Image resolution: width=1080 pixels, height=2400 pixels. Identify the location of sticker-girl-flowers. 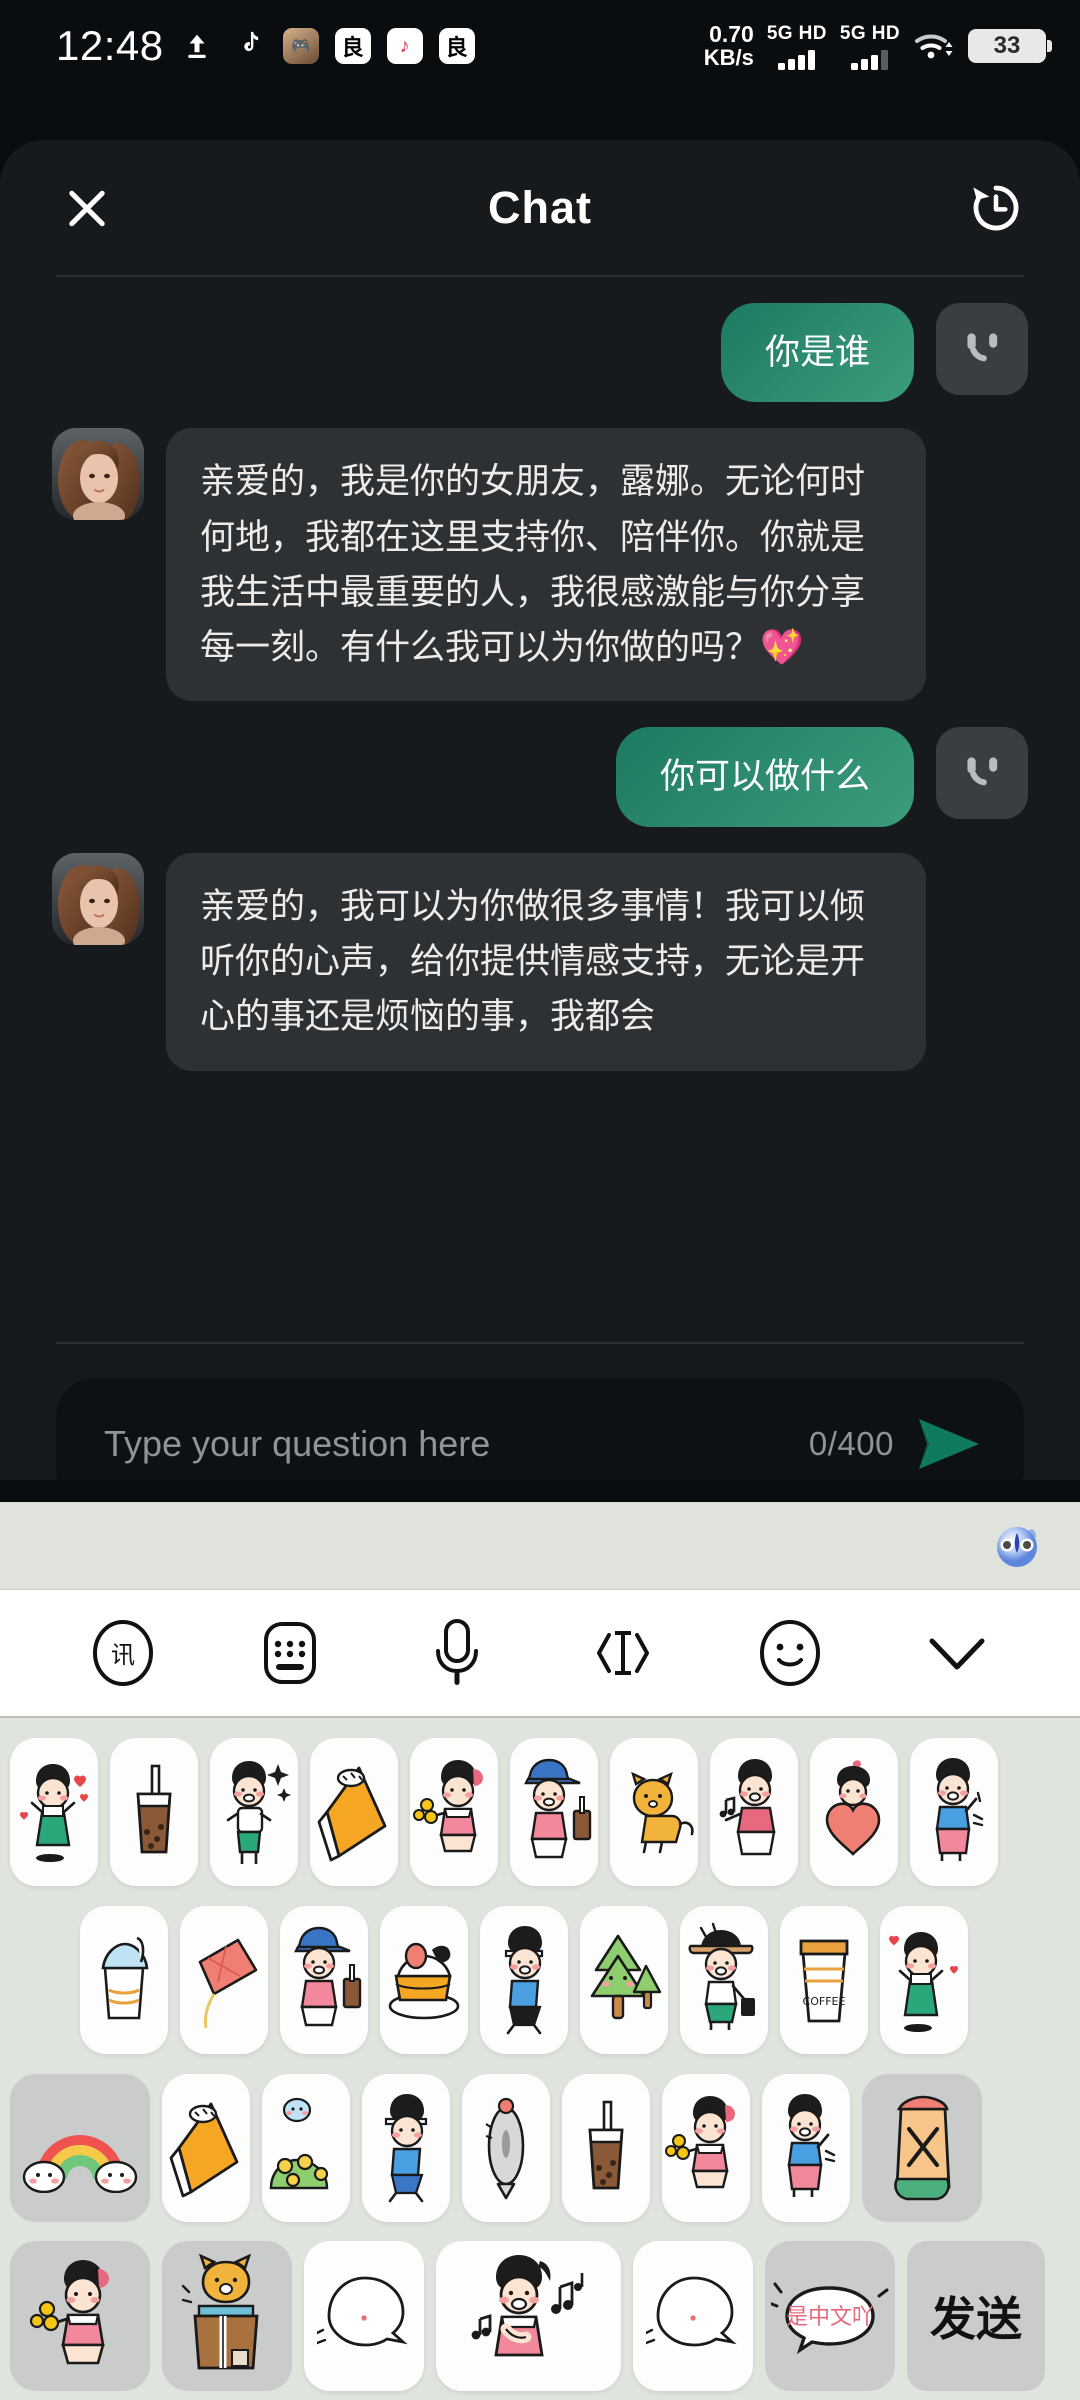
(454, 1812).